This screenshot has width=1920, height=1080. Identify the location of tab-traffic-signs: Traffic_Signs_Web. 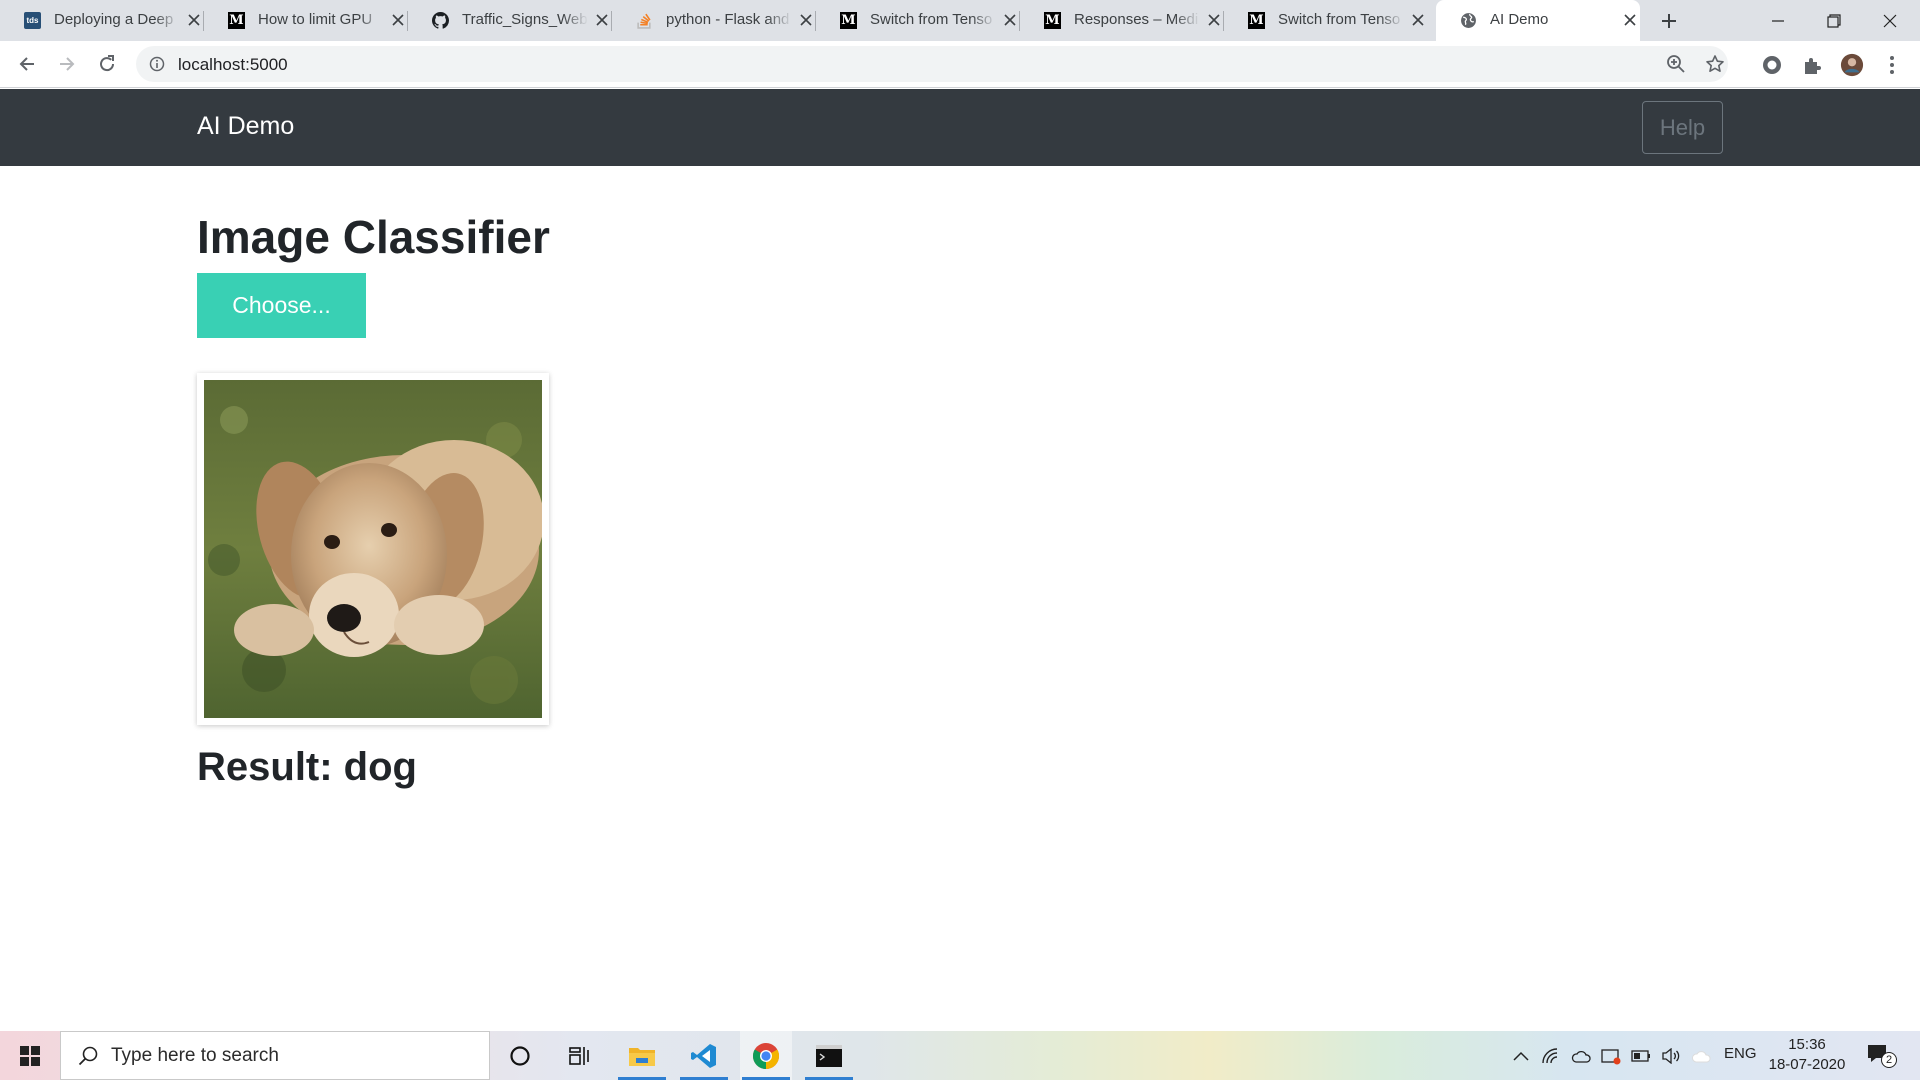
(510, 20).